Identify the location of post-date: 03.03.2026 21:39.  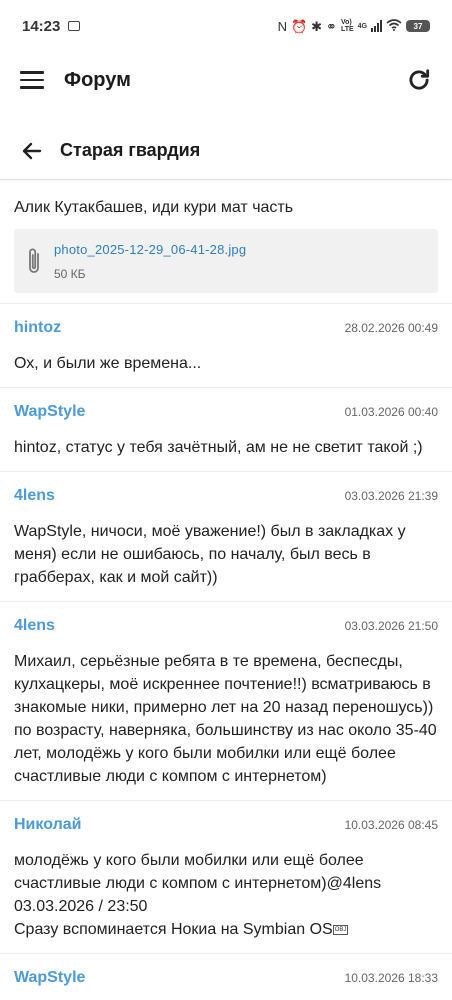
(391, 496).